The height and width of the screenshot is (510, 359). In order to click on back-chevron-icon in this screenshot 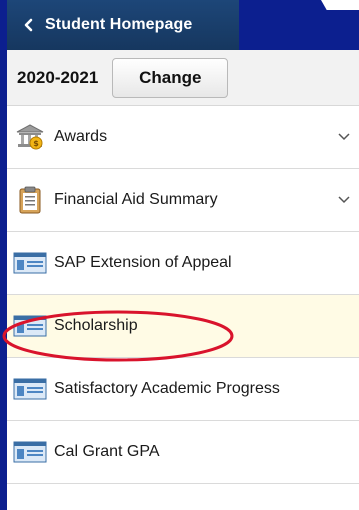, I will do `click(29, 25)`.